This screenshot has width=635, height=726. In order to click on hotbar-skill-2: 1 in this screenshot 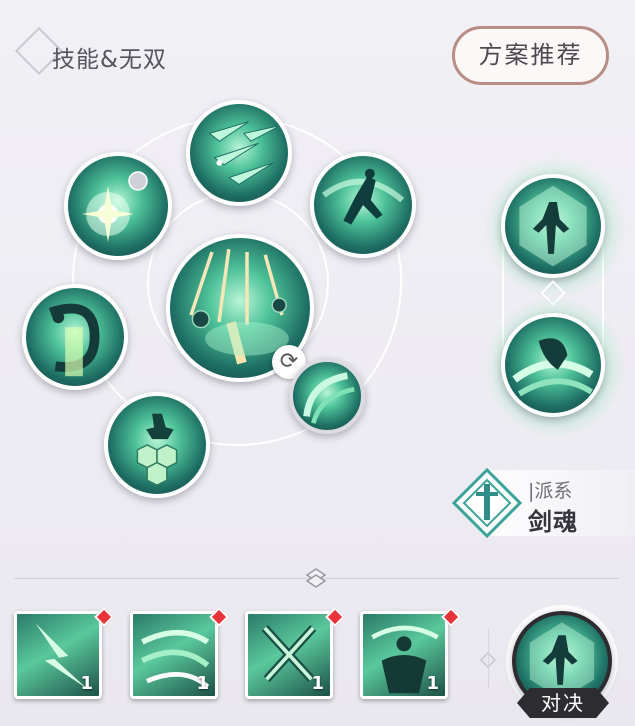, I will do `click(174, 655)`.